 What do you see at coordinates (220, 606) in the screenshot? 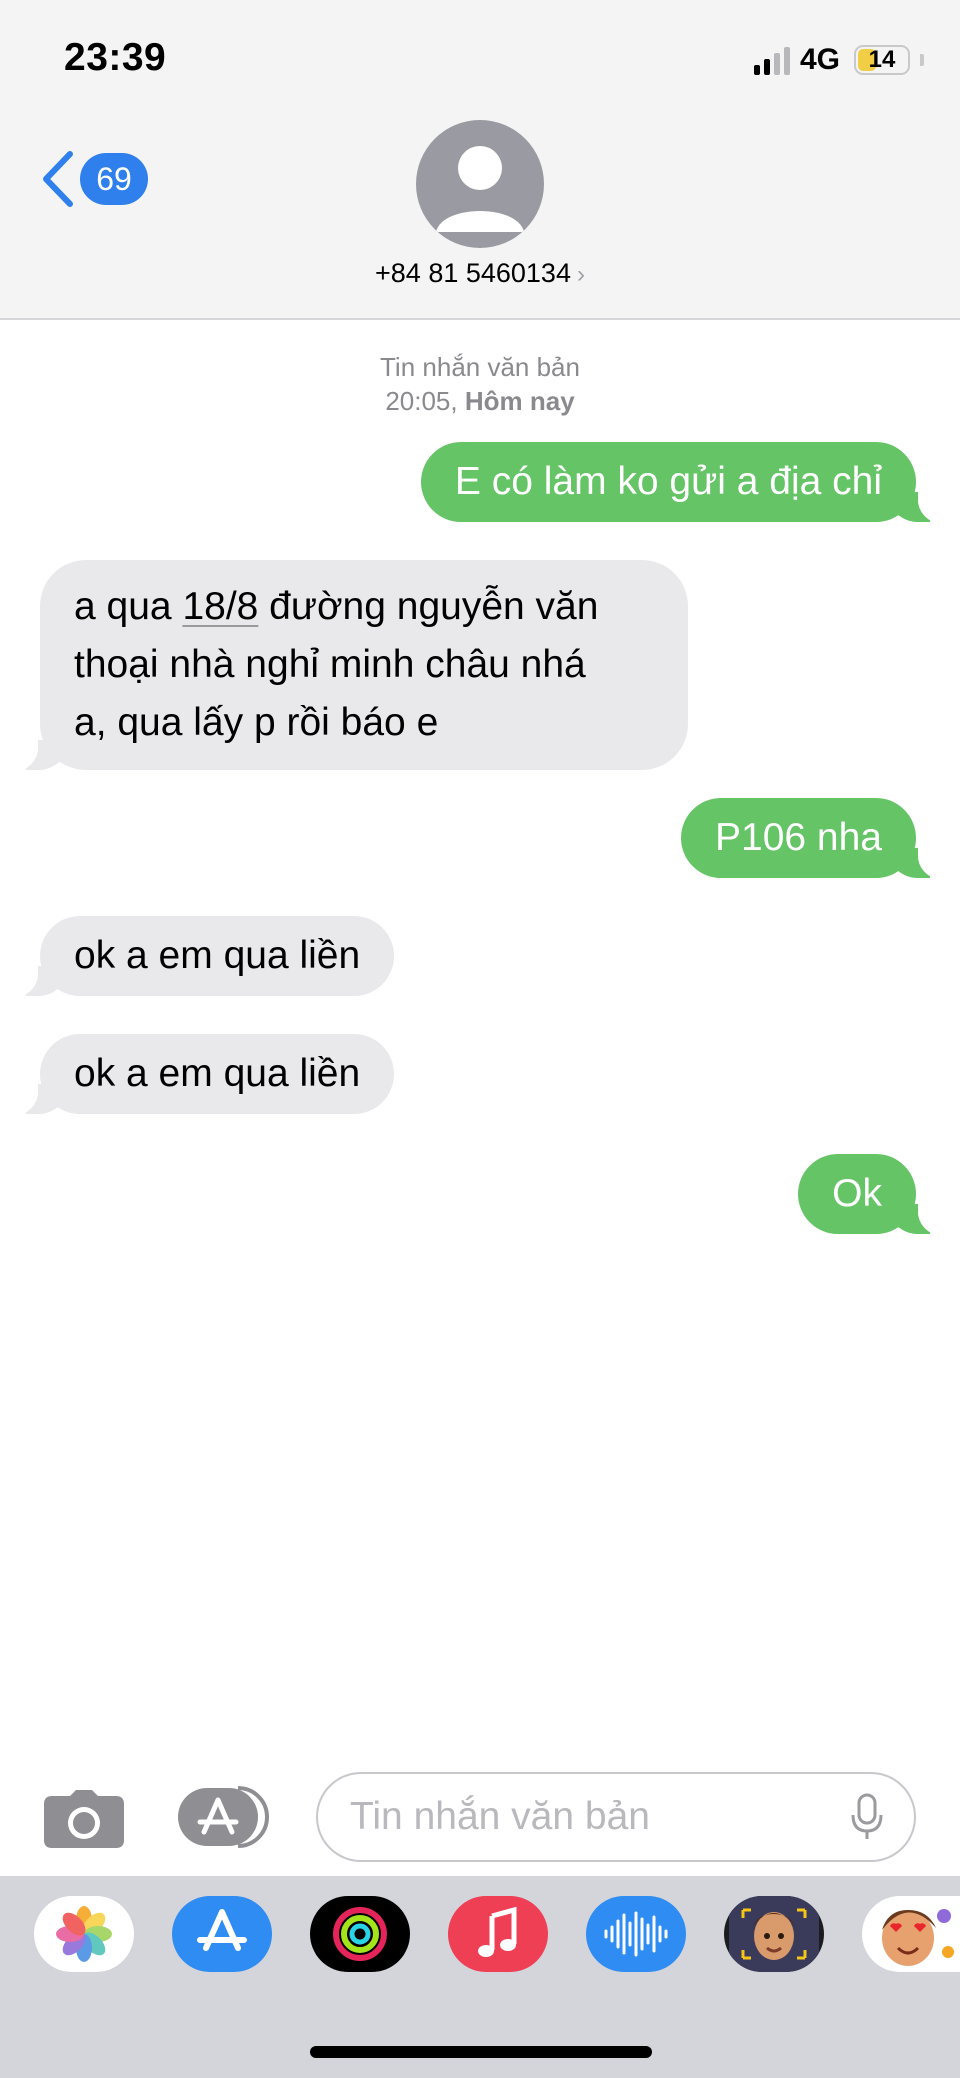
I see `date-link: 18/8` at bounding box center [220, 606].